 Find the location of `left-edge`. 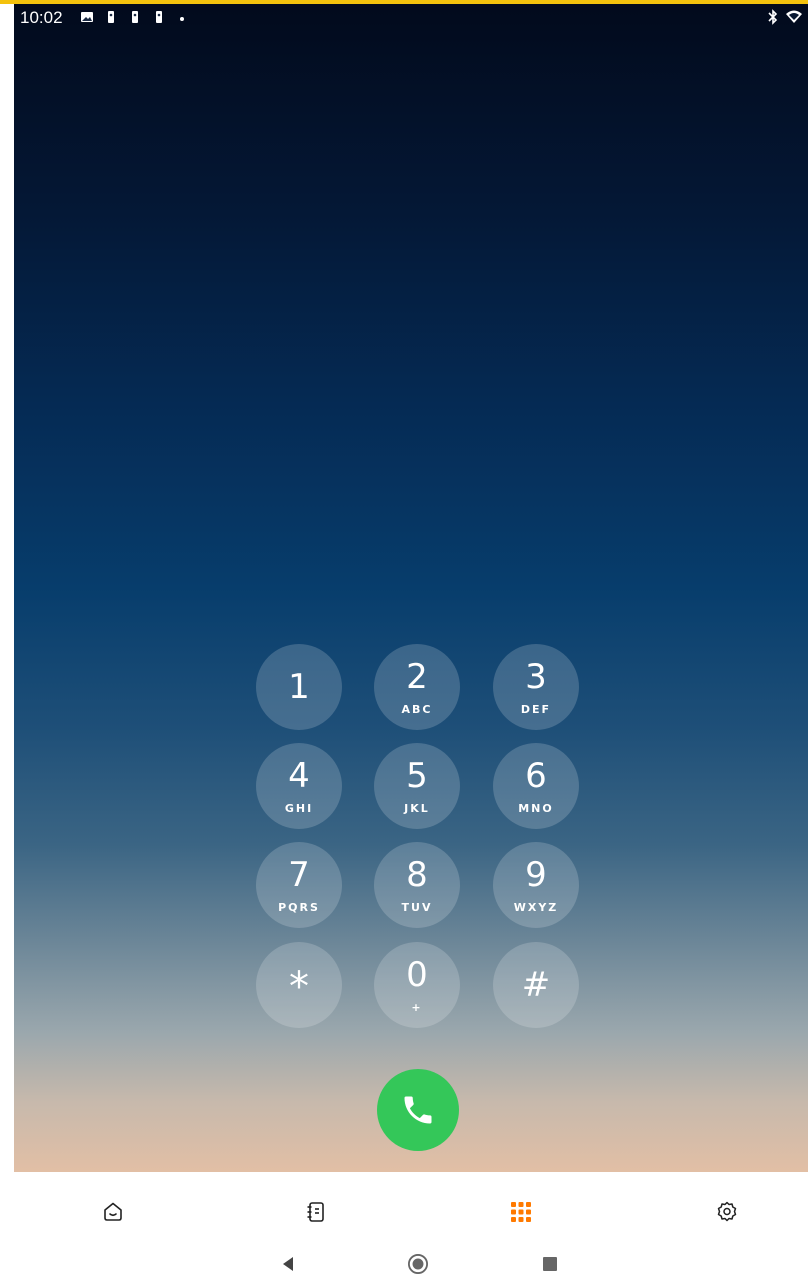

left-edge is located at coordinates (7, 586).